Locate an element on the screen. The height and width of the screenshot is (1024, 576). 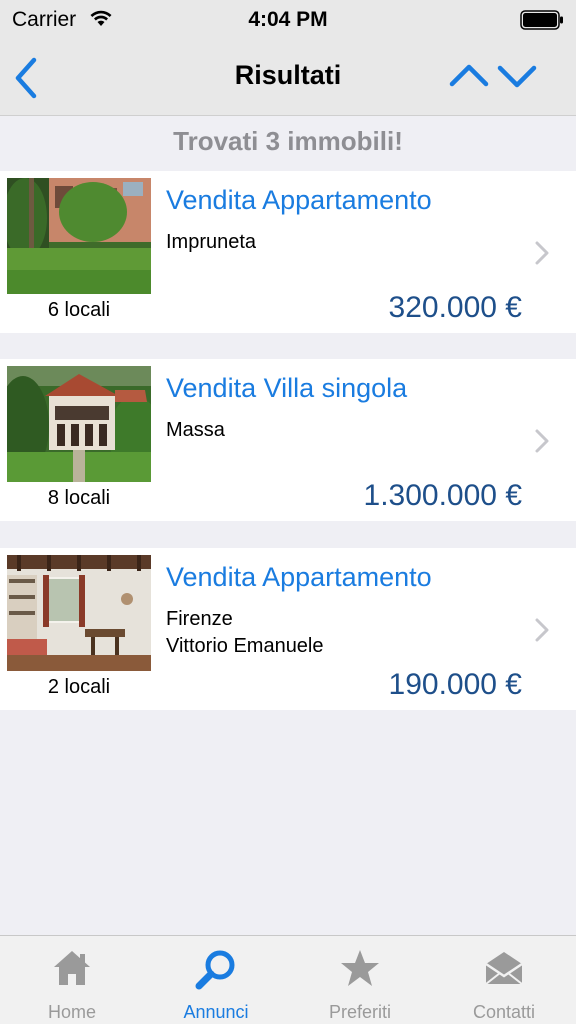
tab-label: Home is located at coordinates (71, 1012).